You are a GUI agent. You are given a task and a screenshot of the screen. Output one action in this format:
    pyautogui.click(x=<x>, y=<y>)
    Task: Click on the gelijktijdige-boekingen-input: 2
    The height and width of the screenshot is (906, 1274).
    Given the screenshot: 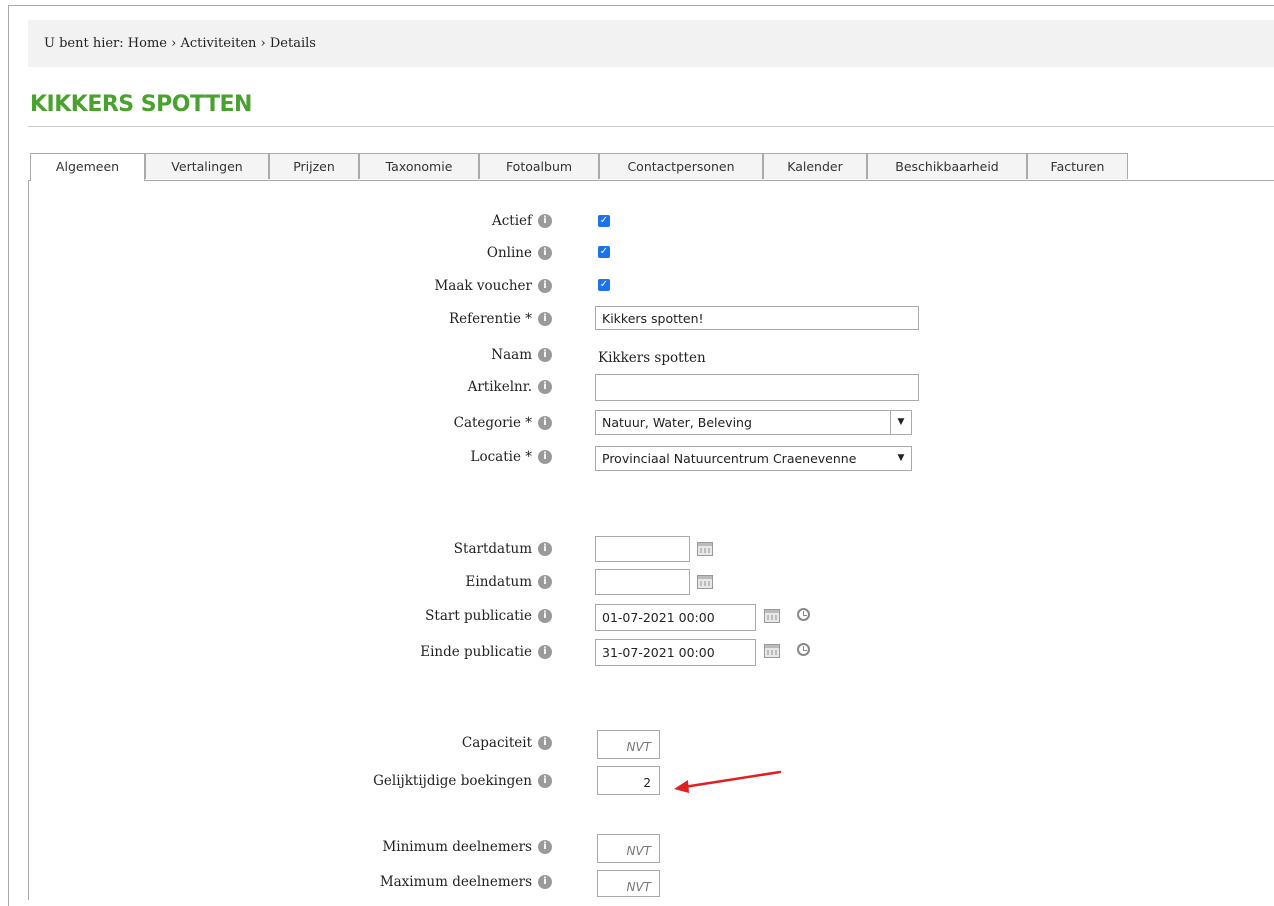 What is the action you would take?
    pyautogui.click(x=628, y=780)
    